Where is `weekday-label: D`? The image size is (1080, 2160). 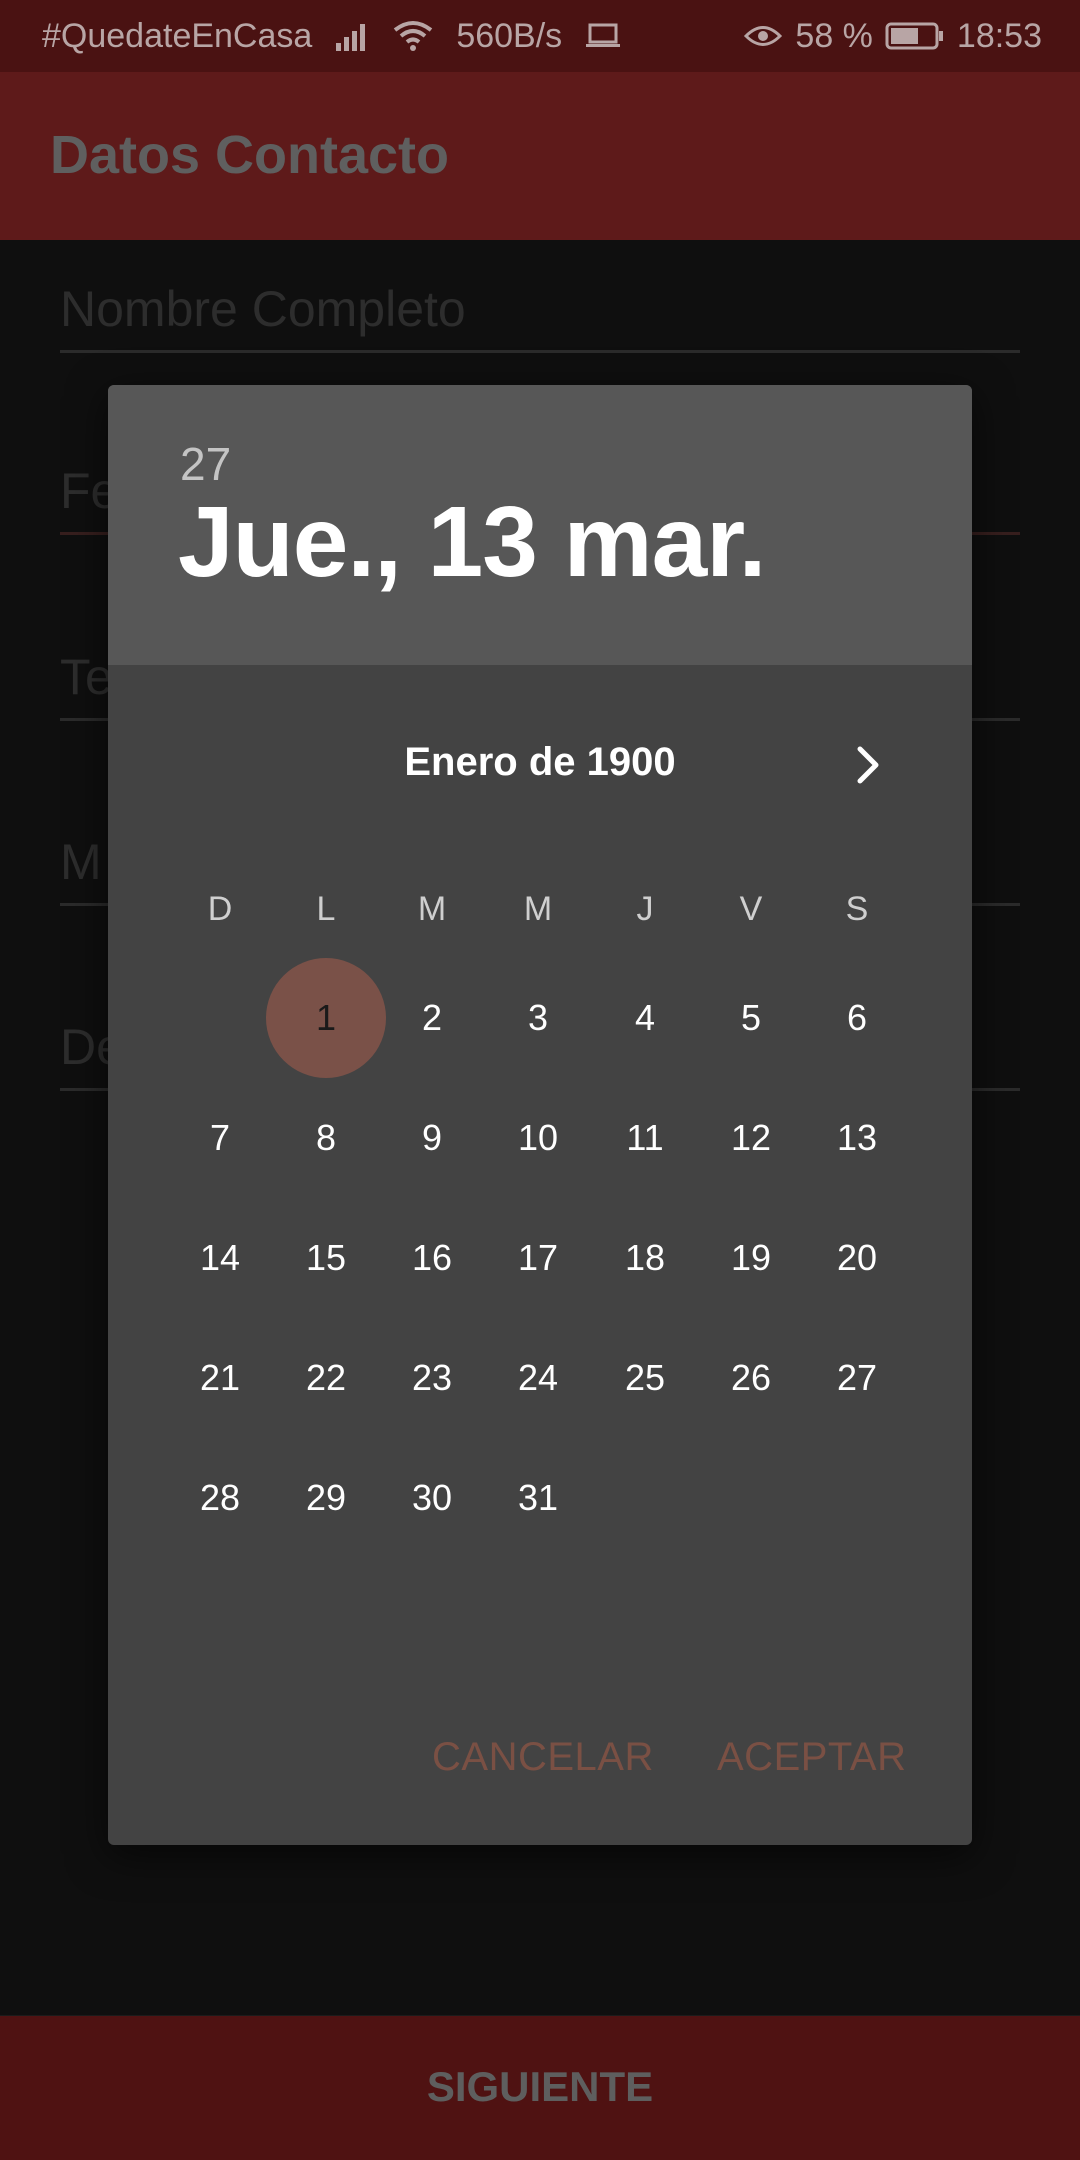
weekday-label: D is located at coordinates (220, 909).